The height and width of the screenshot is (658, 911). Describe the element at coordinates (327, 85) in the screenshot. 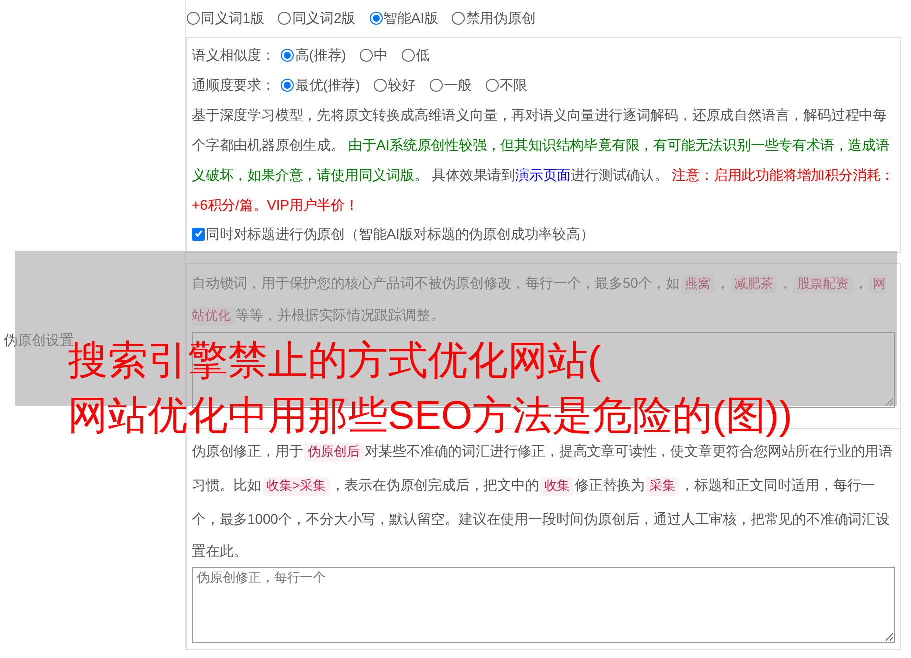

I see `radio-label: 最优(推荐)` at that location.